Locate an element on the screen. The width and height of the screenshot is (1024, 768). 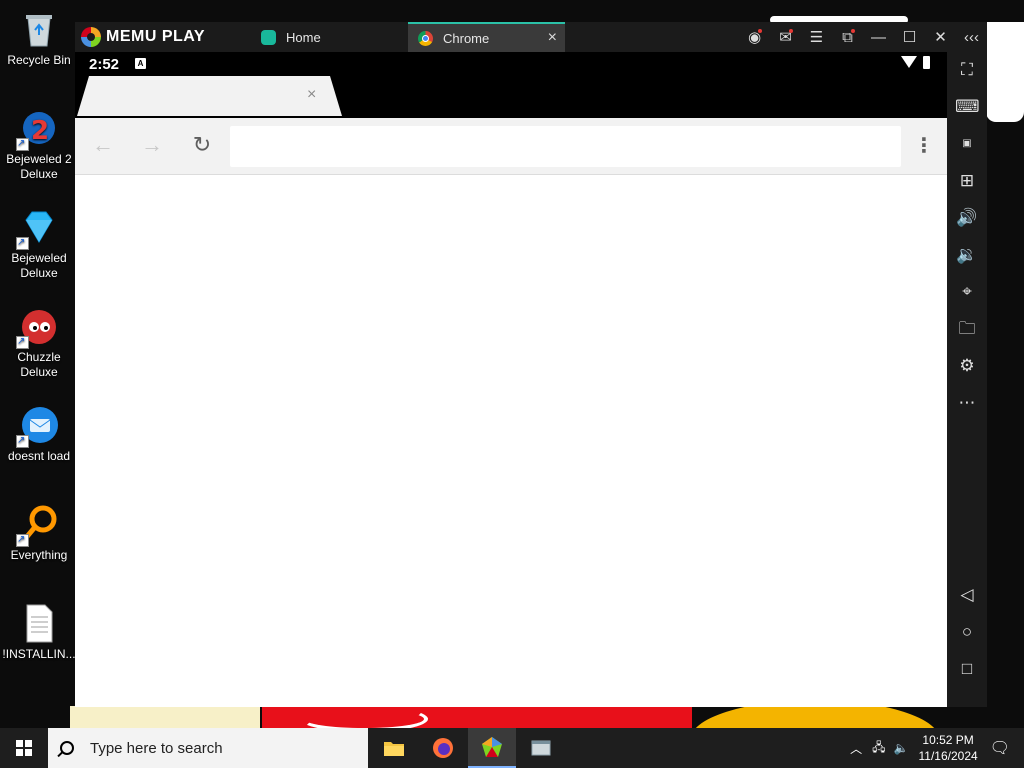
mail-icon: ✉ is located at coordinates (785, 37).